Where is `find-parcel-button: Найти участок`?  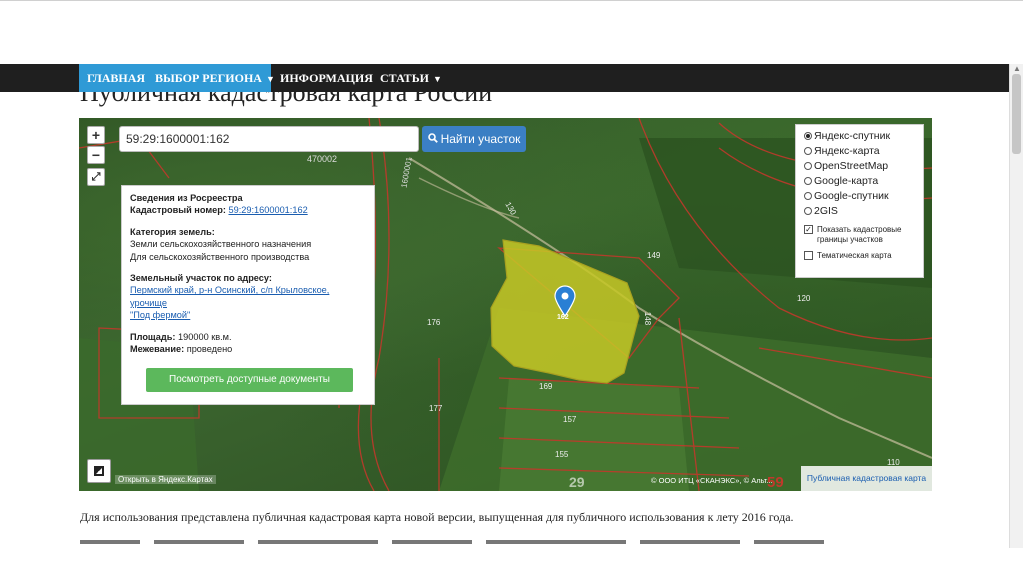 find-parcel-button: Найти участок is located at coordinates (474, 139).